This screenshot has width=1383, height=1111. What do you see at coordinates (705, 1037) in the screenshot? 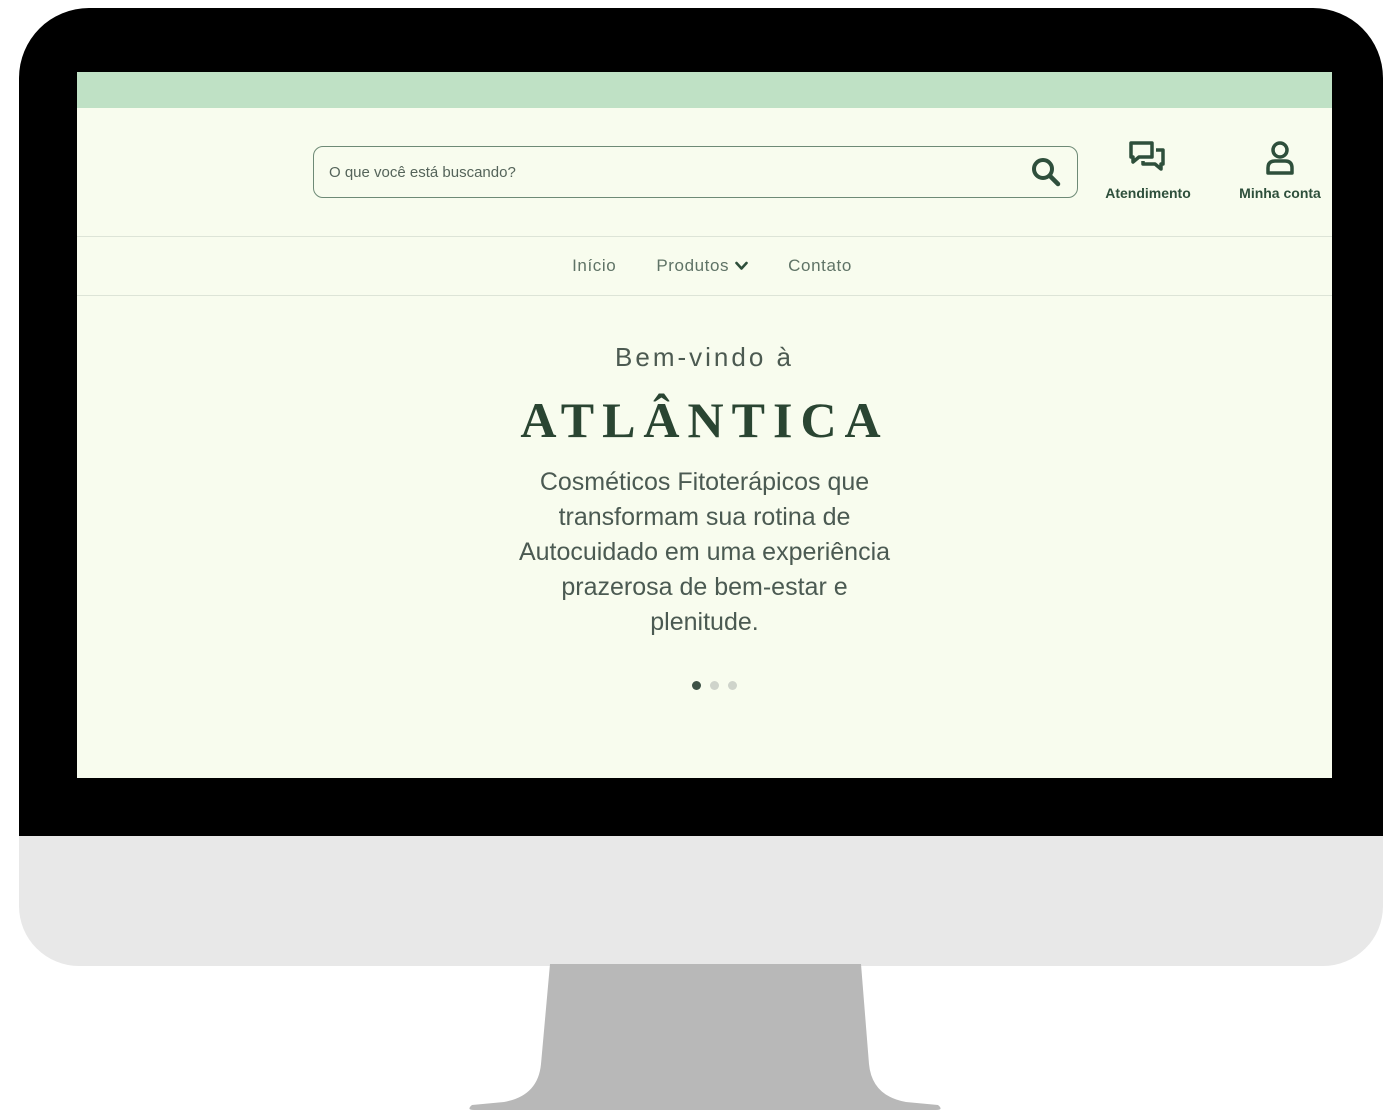
I see `monitor-stand` at bounding box center [705, 1037].